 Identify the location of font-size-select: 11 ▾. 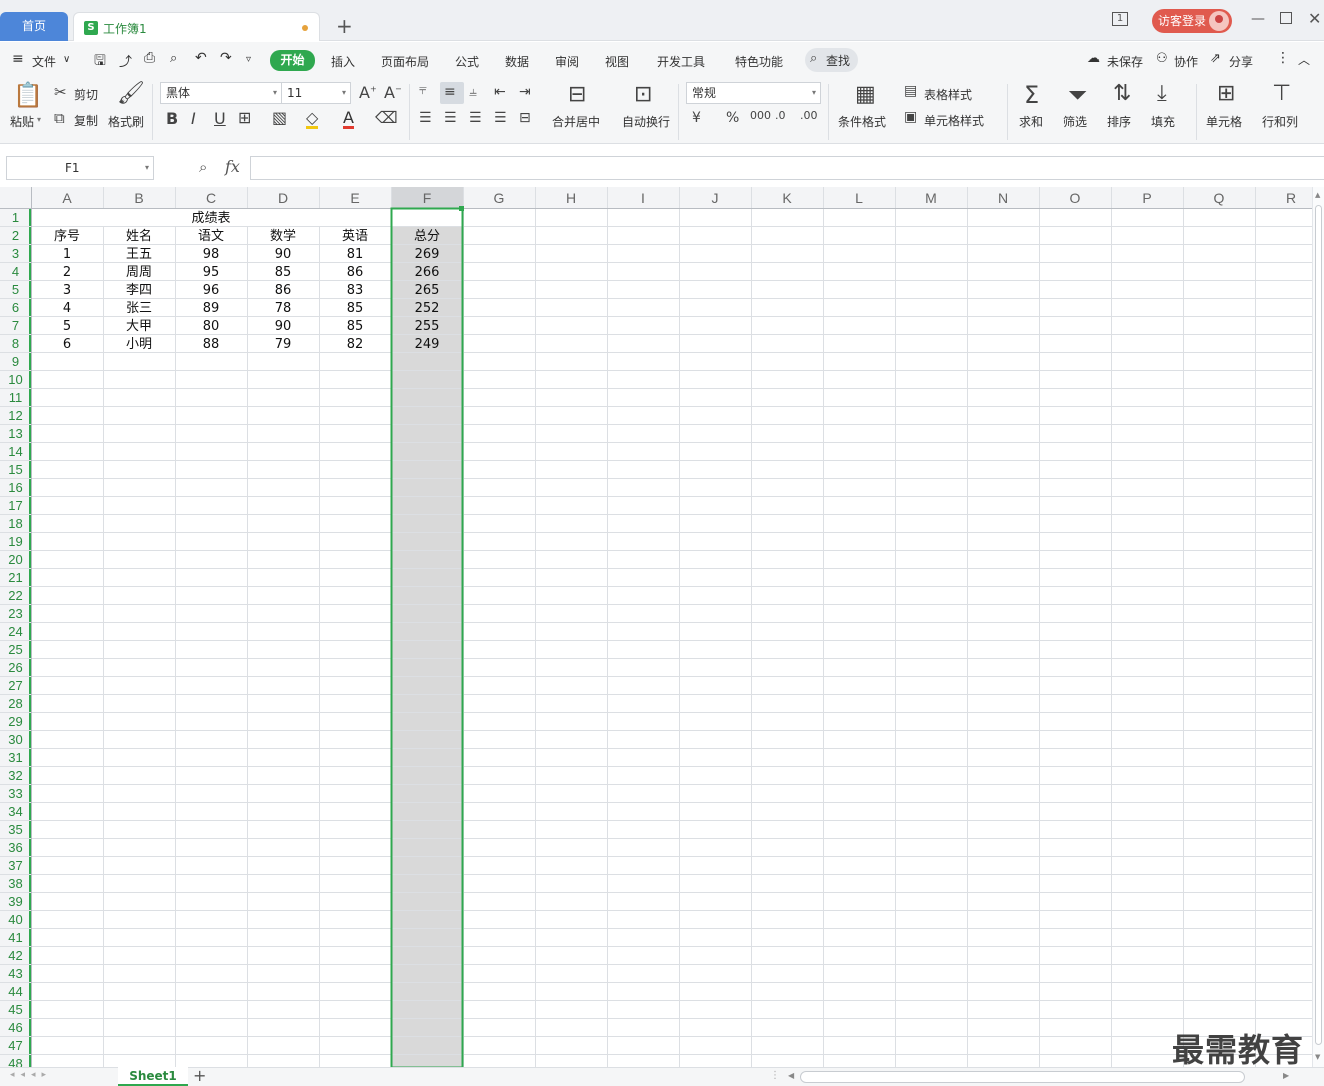
(316, 93).